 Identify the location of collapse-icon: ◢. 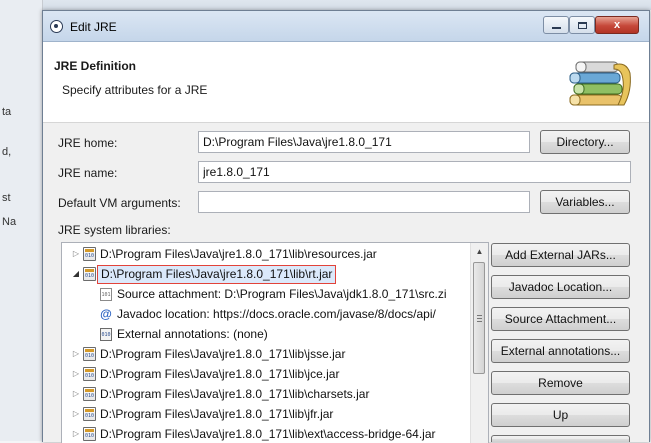
(76, 274).